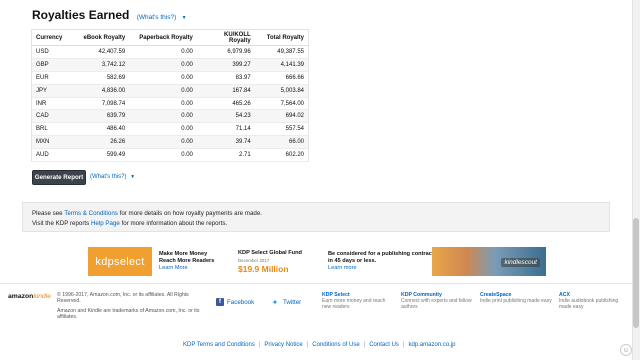  I want to click on amazon-kindle-logo: amazonkindle, so click(29, 296).